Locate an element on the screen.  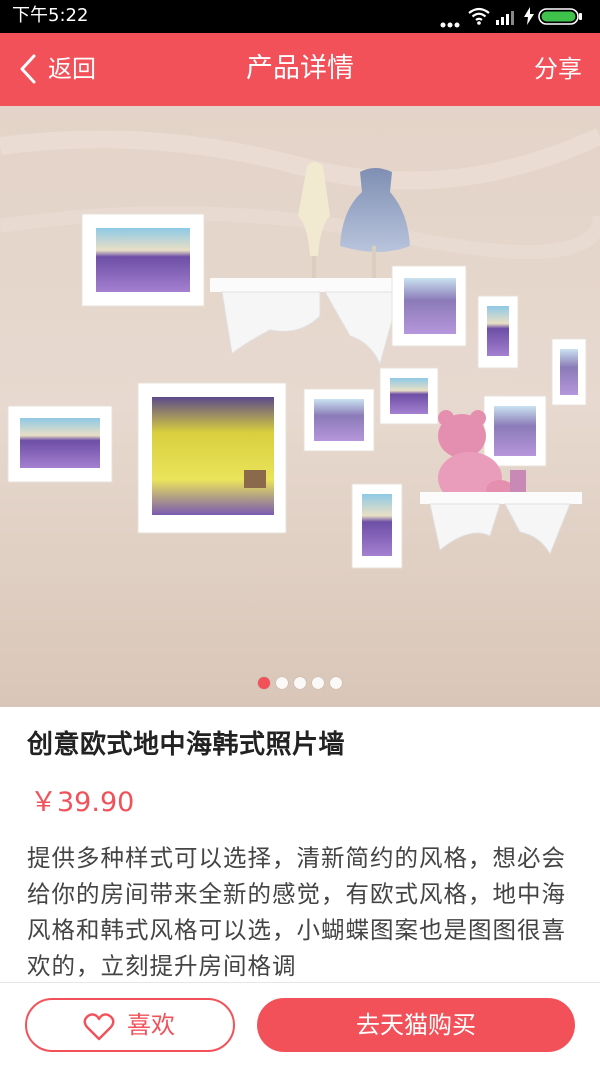
more-dots-icon is located at coordinates (450, 22).